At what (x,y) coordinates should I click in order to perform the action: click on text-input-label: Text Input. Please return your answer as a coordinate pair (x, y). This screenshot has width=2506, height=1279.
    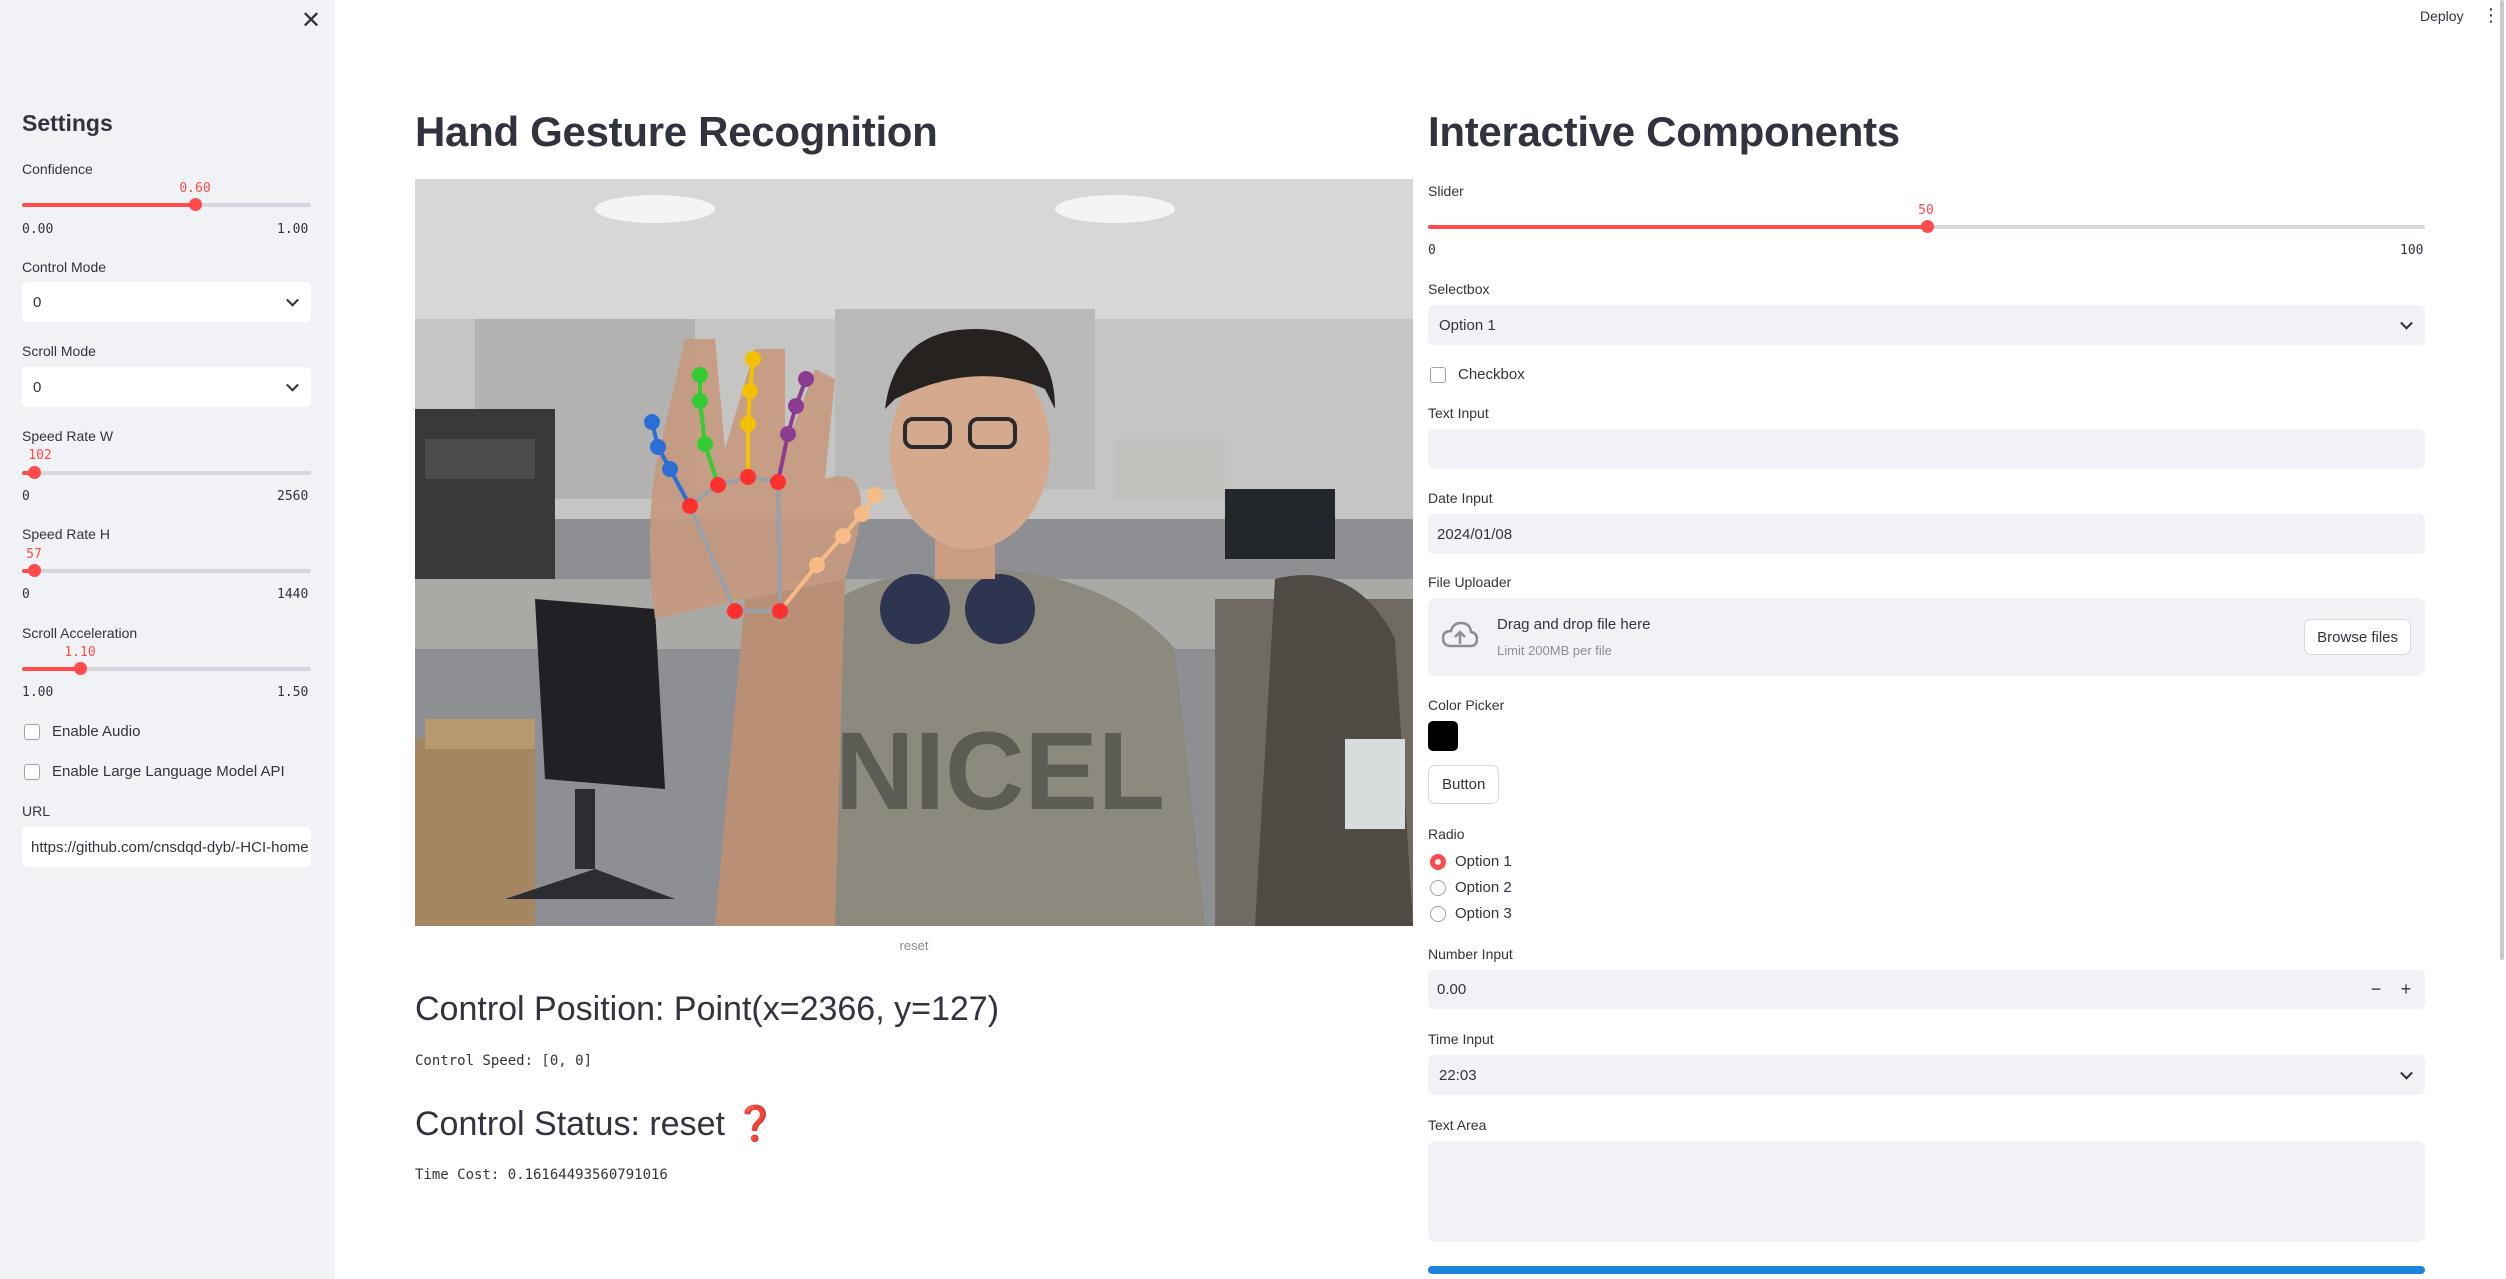
    Looking at the image, I should click on (1458, 413).